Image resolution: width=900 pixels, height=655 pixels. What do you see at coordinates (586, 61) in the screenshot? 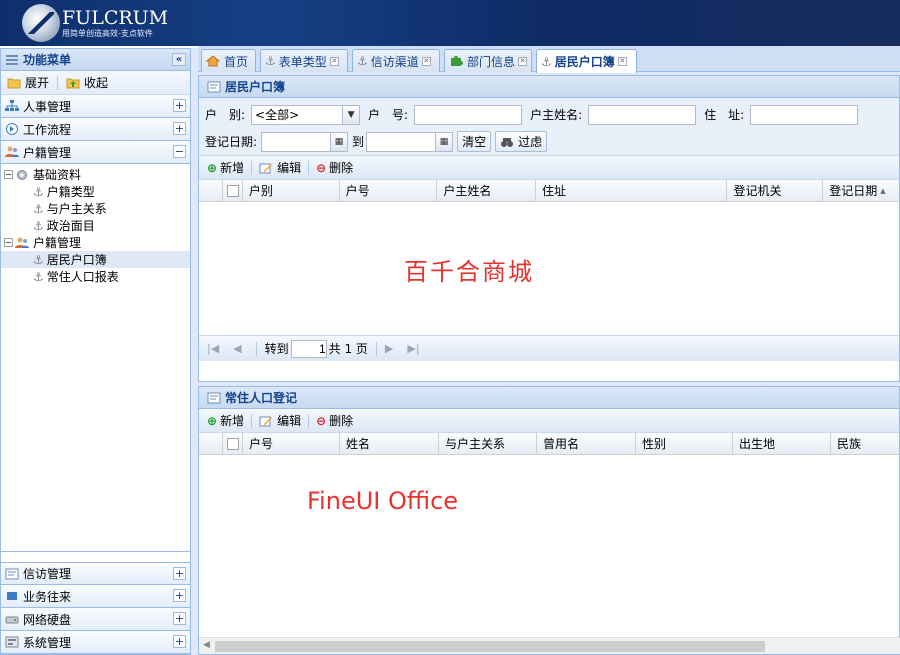
I see `tab-resident-register: ⚓ 居民户口簿 ✕` at bounding box center [586, 61].